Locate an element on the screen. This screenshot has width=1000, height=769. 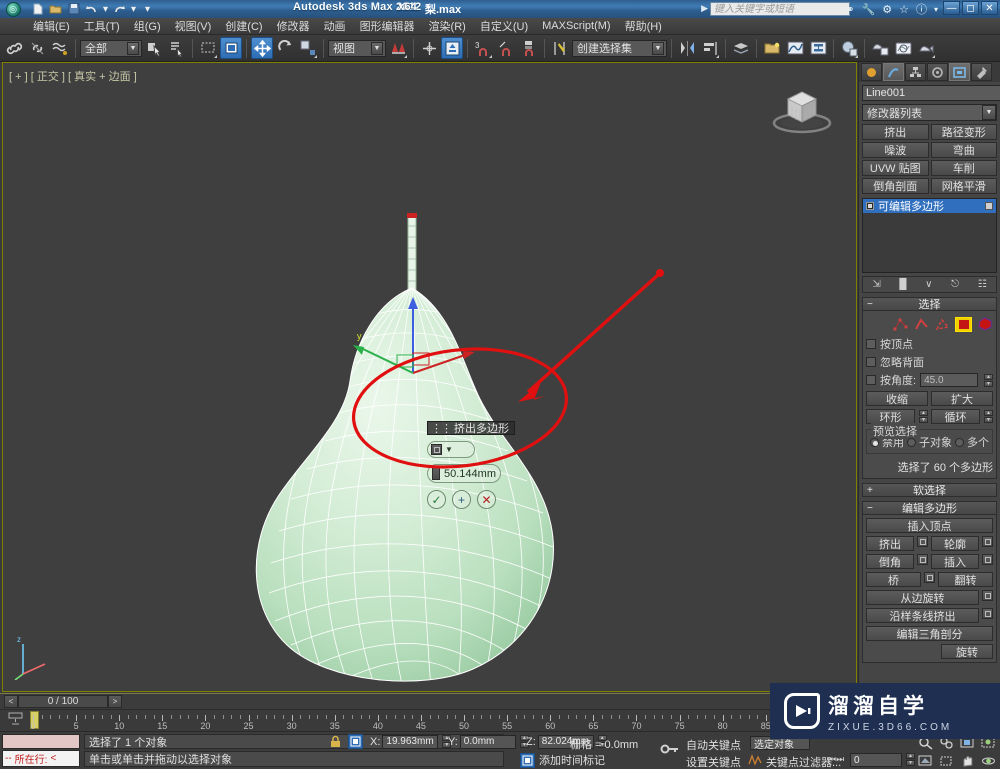
edit-named-selection-sets-icon is located at coordinates (560, 48).